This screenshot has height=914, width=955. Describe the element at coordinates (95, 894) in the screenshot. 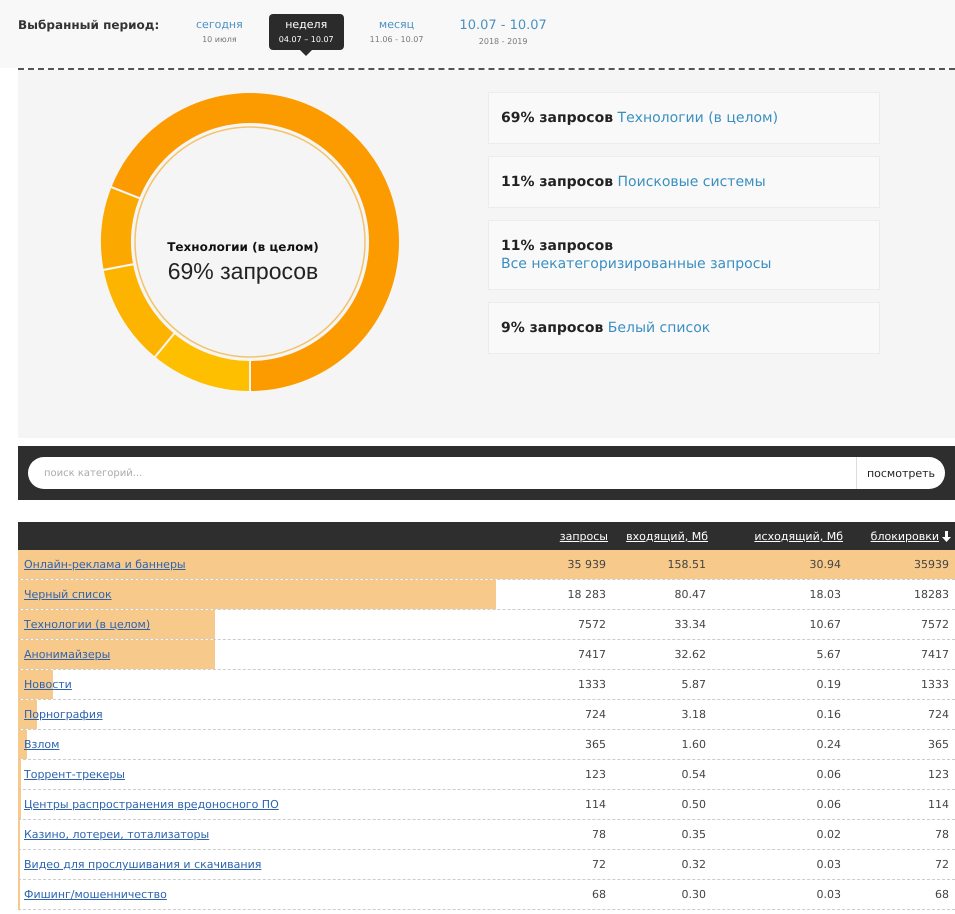

I see `category-link: Фишинг/мошенничество` at that location.